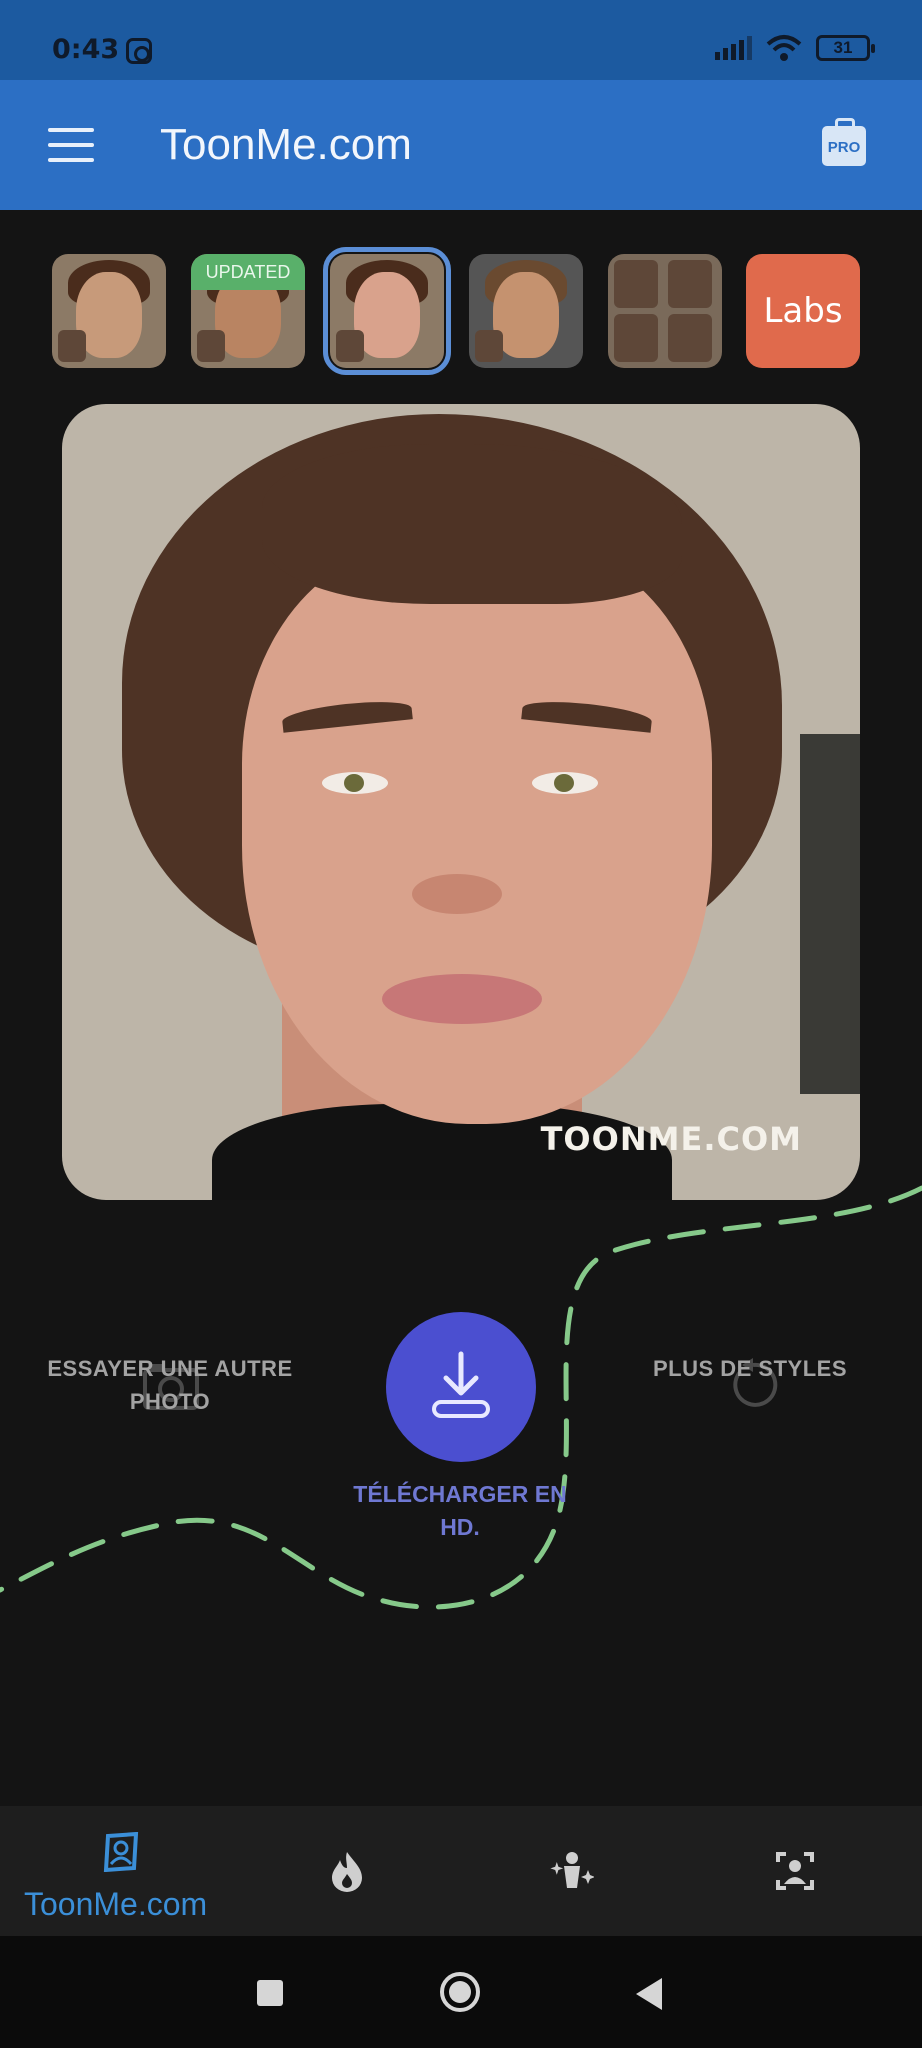 This screenshot has height=2048, width=922. Describe the element at coordinates (461, 145) in the screenshot. I see `app-bar: ToonMe.com PRO` at that location.